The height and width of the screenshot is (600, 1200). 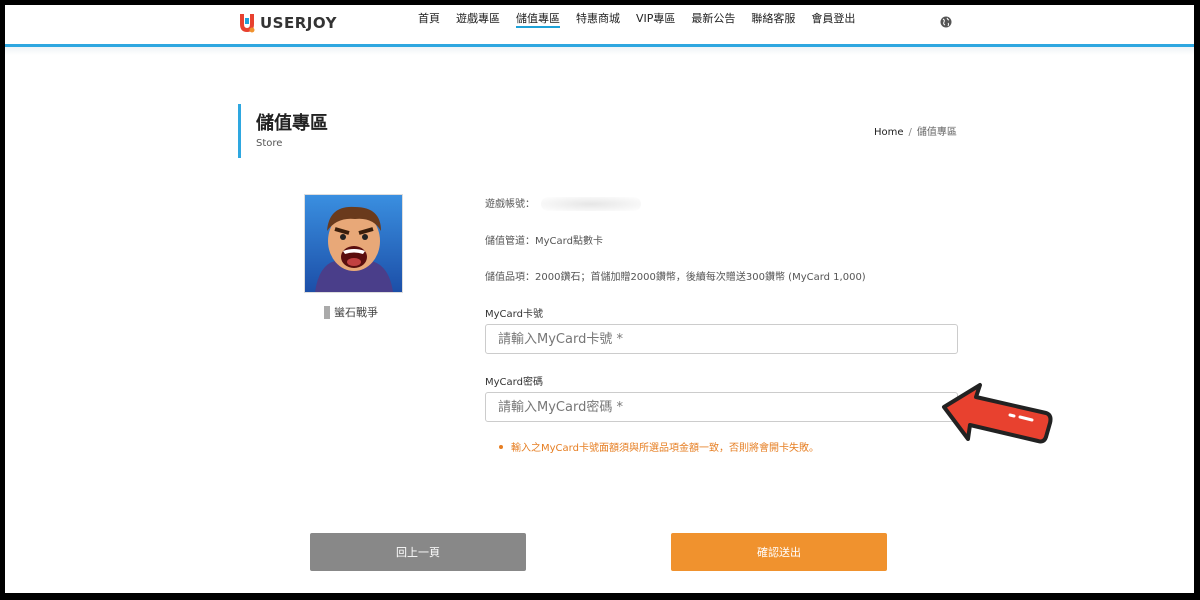 I want to click on breadcrumb: Home / 儲值專區, so click(x=915, y=130).